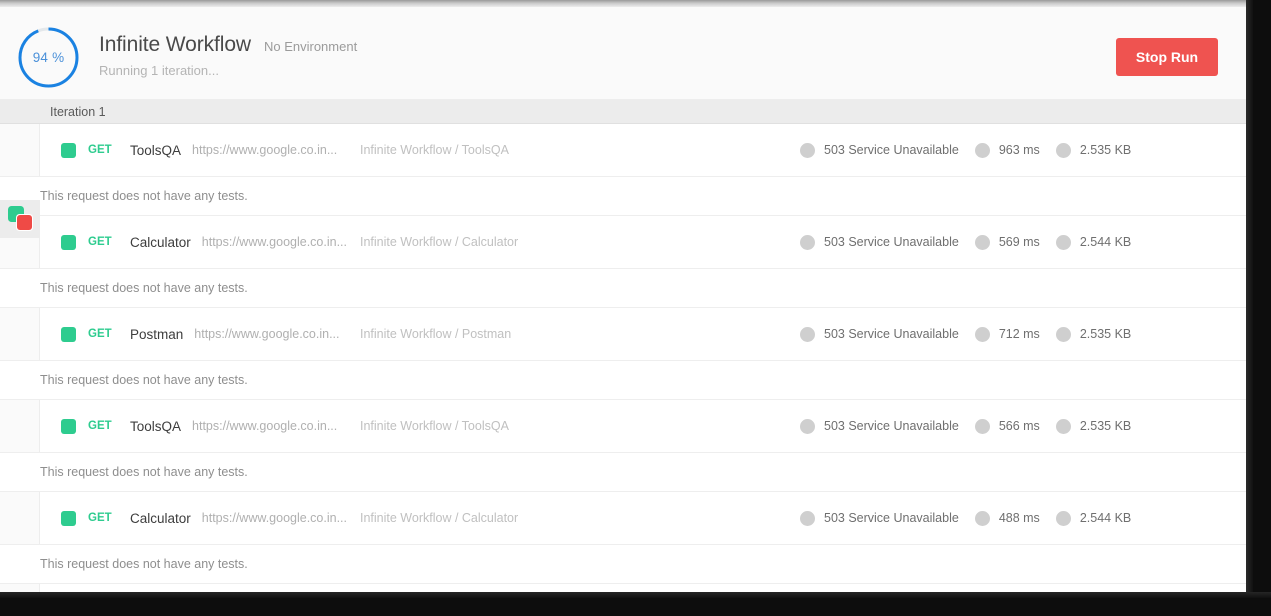 The width and height of the screenshot is (1271, 616). Describe the element at coordinates (175, 44) in the screenshot. I see `page-title: Infinite Workflow` at that location.